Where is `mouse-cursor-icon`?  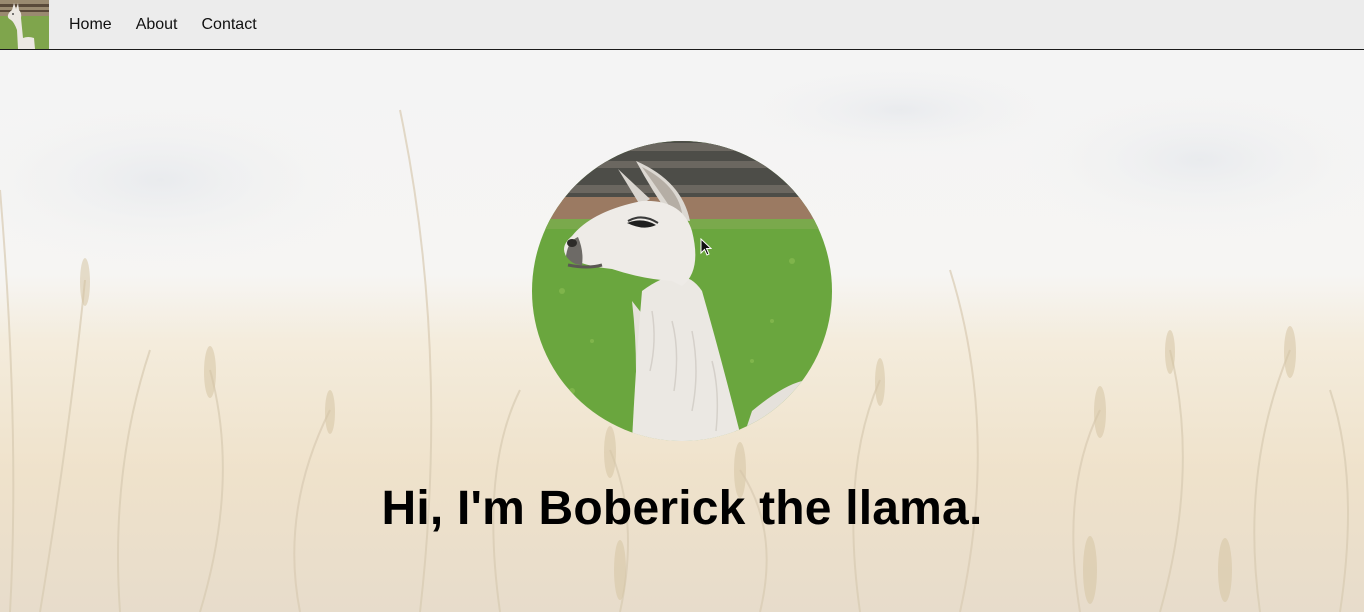
mouse-cursor-icon is located at coordinates (706, 247).